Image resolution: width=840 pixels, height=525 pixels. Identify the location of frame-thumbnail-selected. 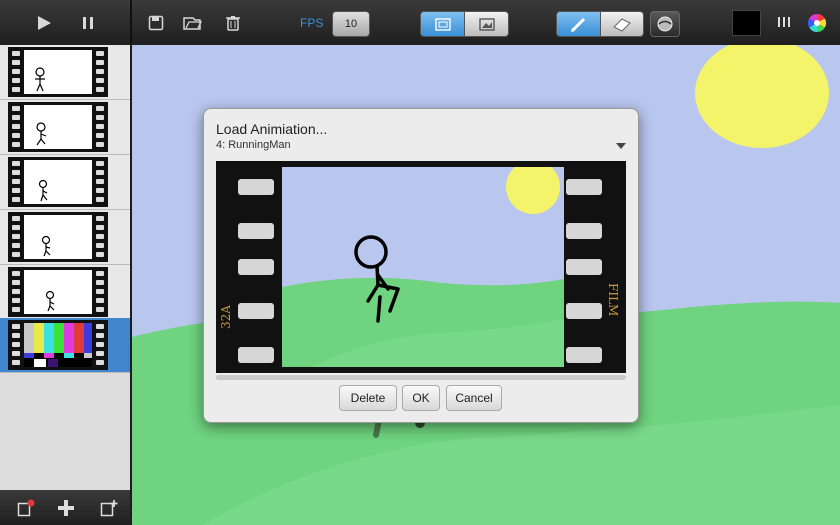
(65, 345).